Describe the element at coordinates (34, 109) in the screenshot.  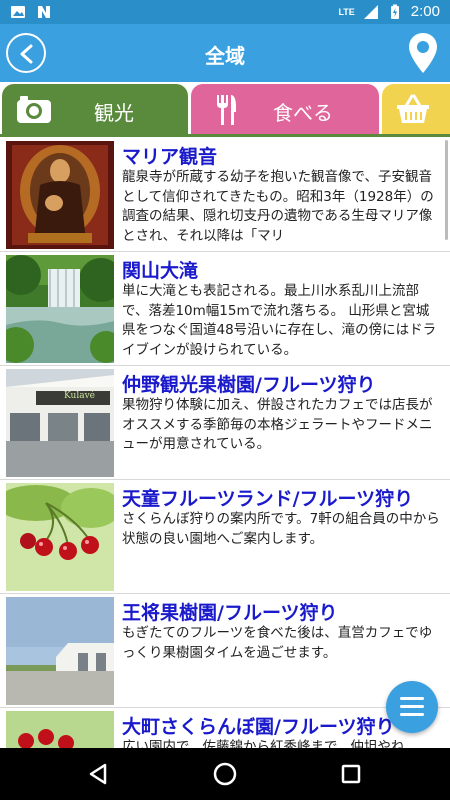
I see `camera-icon` at that location.